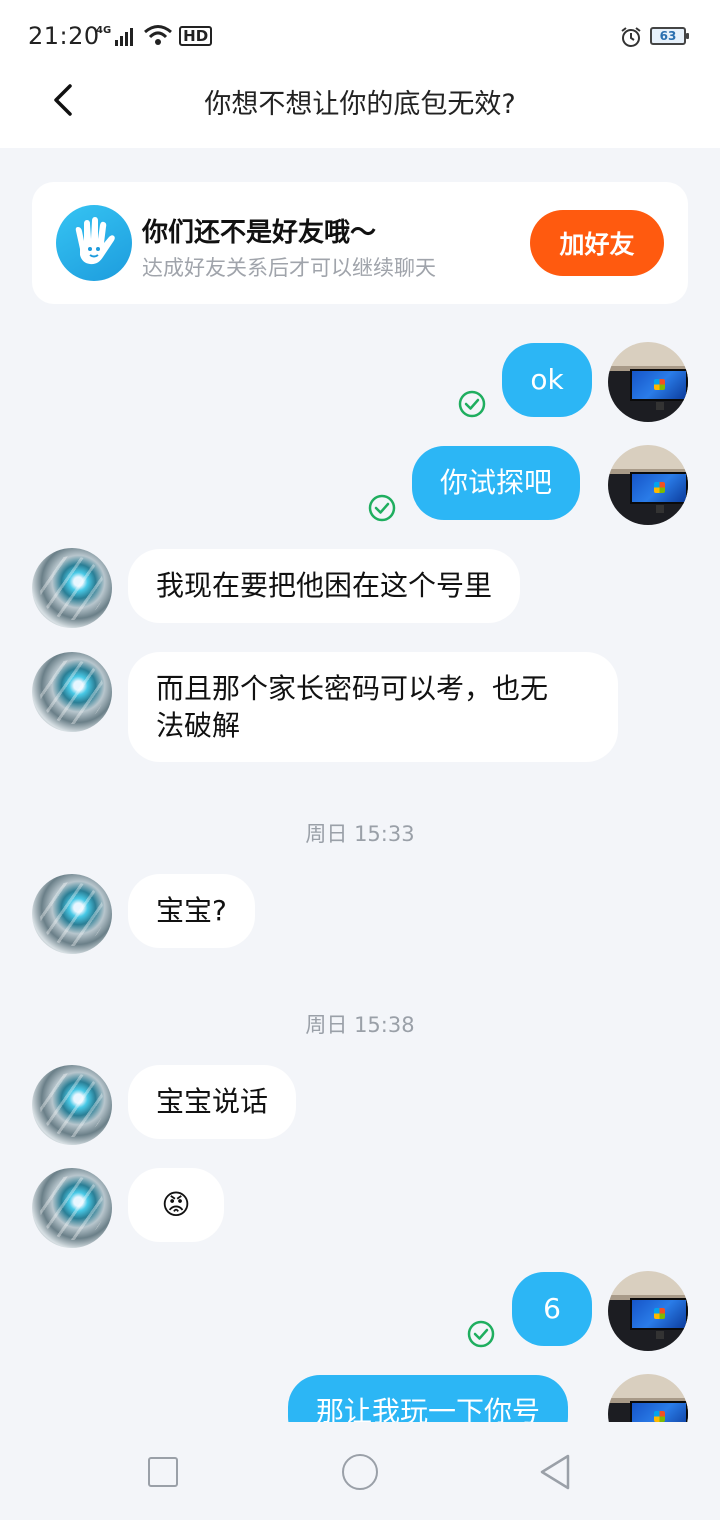 This screenshot has height=1520, width=720. I want to click on chat-header: 你想不想让你的底包无效?, so click(360, 110).